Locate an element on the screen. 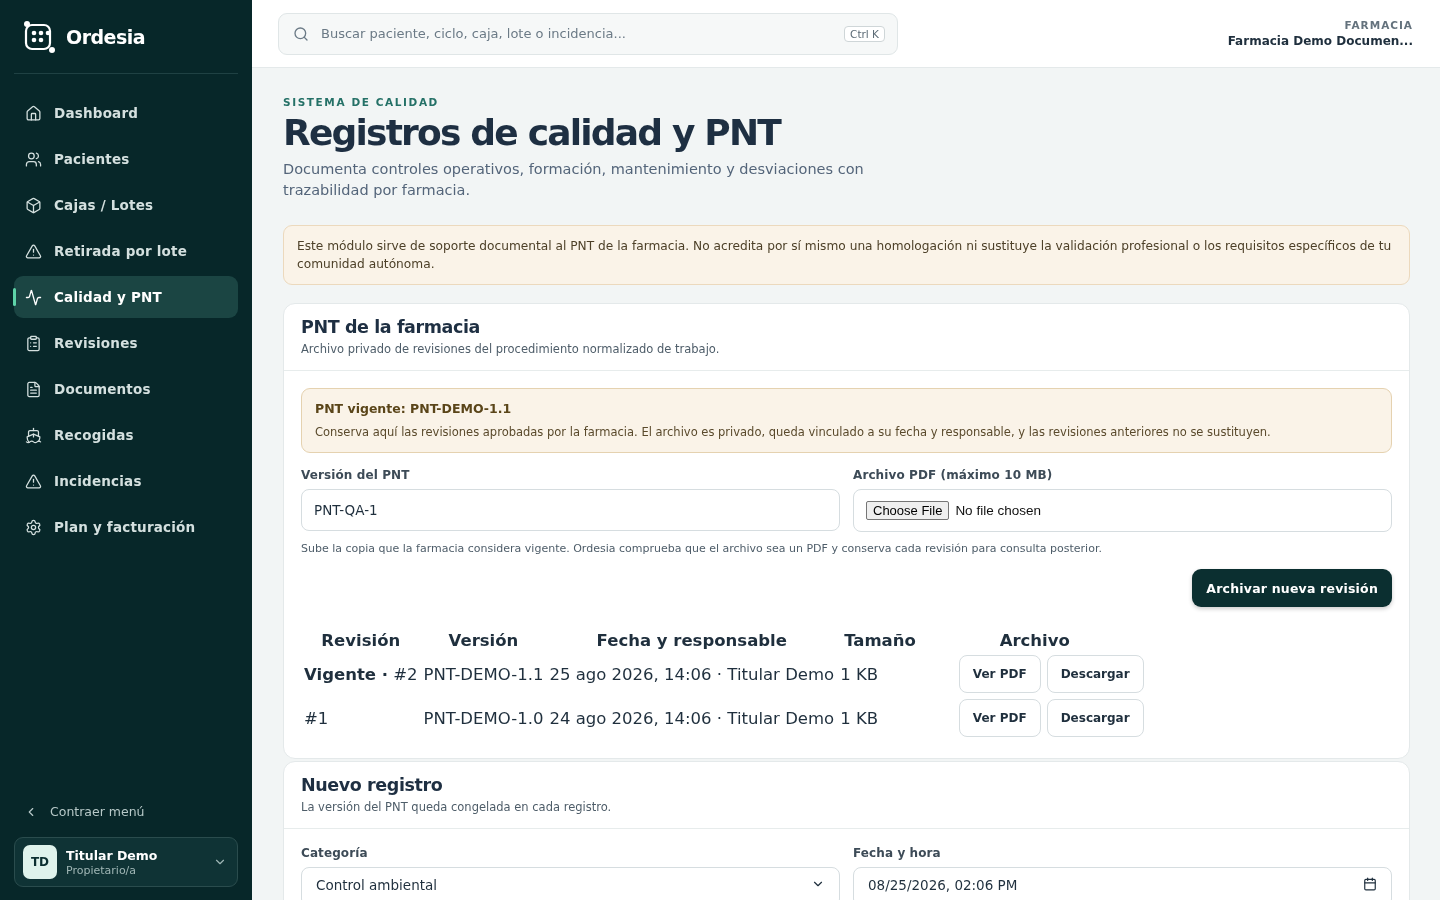 This screenshot has width=1440, height=900. column-header: Versión is located at coordinates (483, 641).